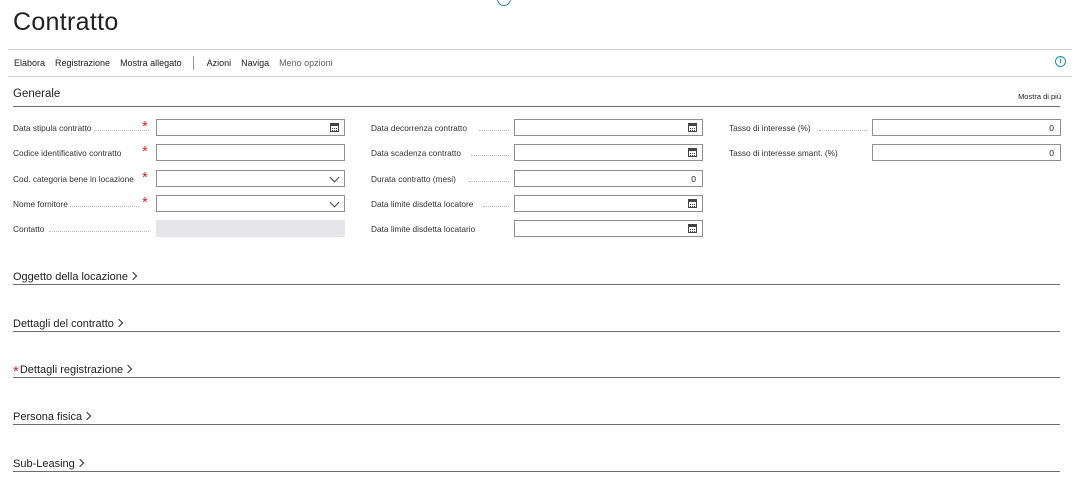  What do you see at coordinates (1051, 128) in the screenshot?
I see `tasso-interesse-value: 0` at bounding box center [1051, 128].